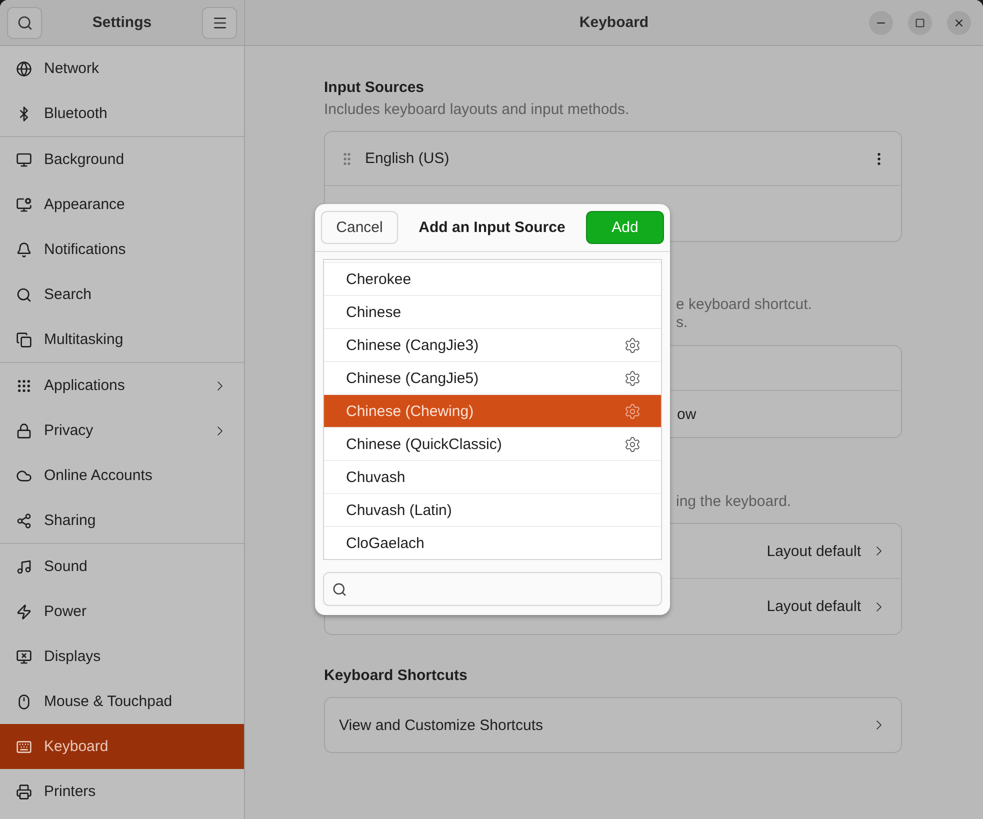  Describe the element at coordinates (744, 305) in the screenshot. I see `section-subtitle: e keyboard shortcut.` at that location.